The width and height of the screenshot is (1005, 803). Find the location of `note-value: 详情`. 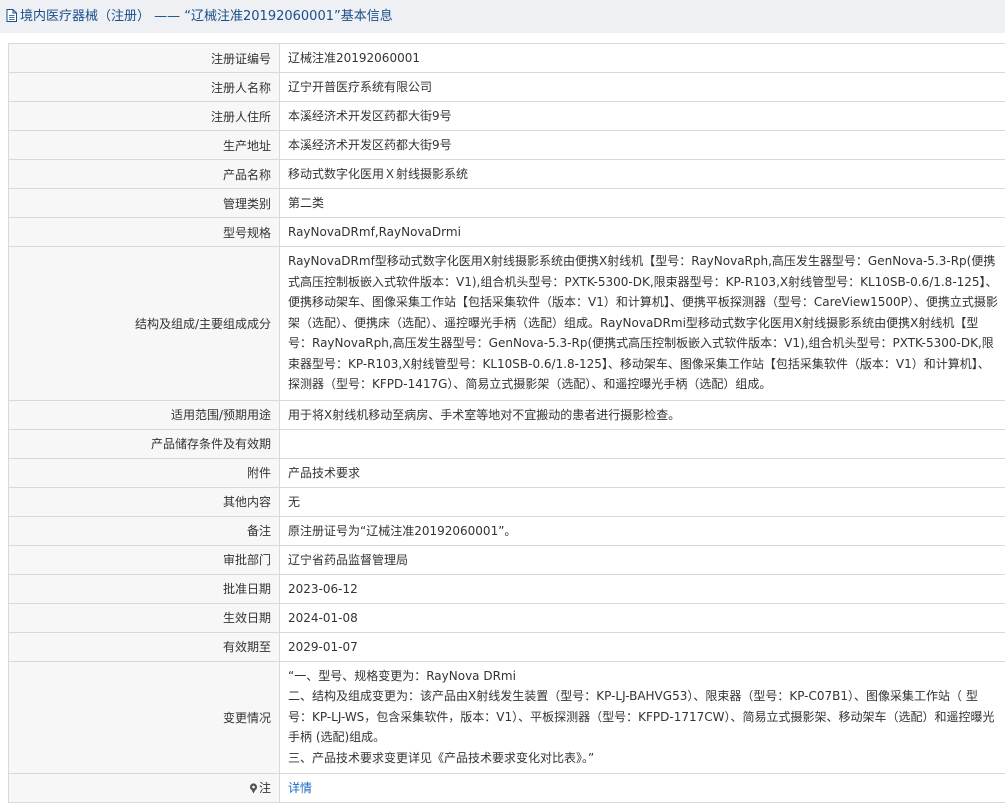

note-value: 详情 is located at coordinates (642, 788).